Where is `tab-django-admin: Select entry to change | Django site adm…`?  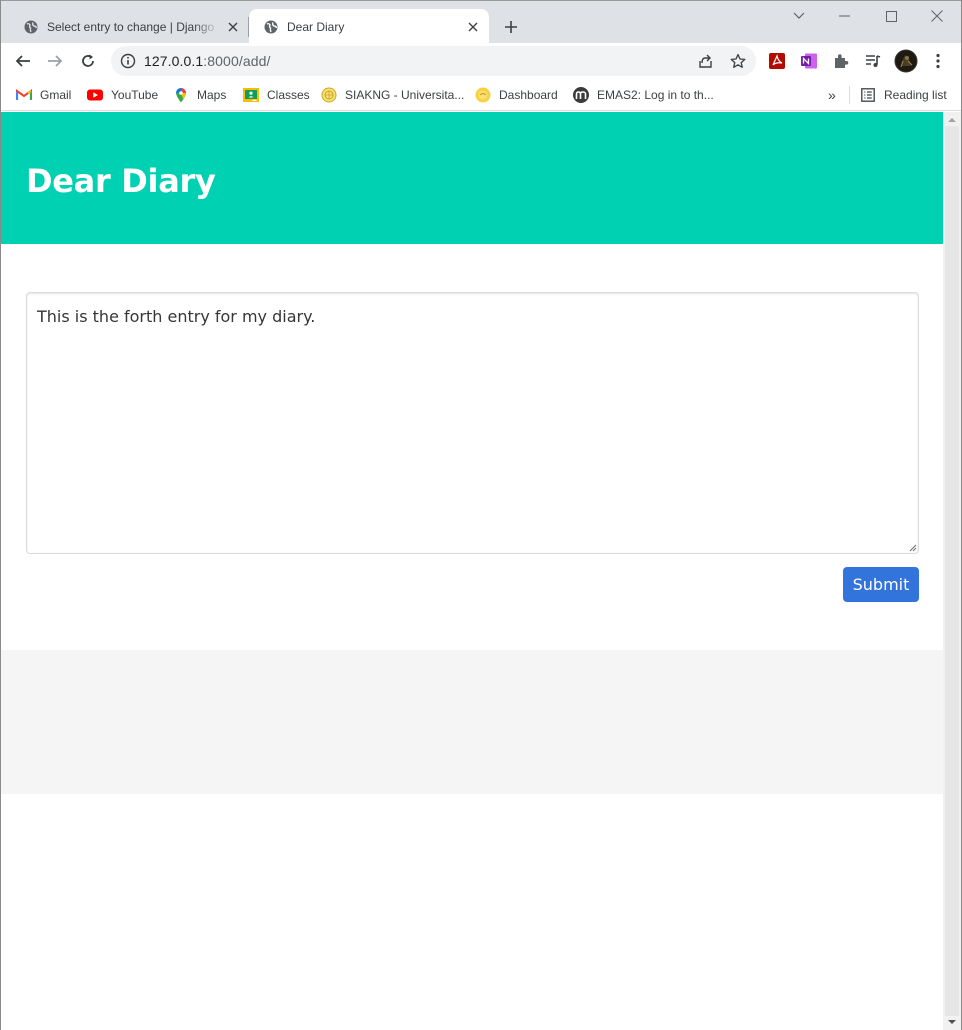 tab-django-admin: Select entry to change | Django site adm… is located at coordinates (129, 26).